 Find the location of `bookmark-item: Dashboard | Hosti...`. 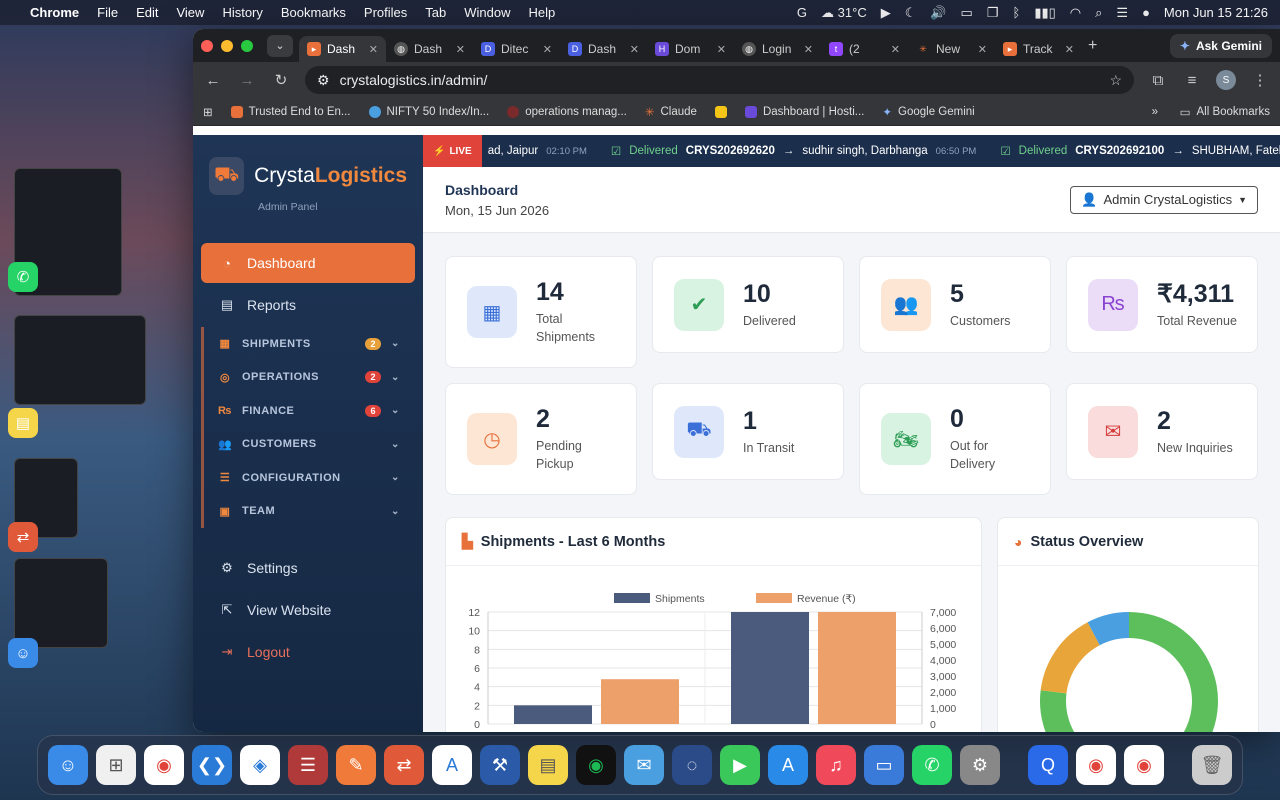

bookmark-item: Dashboard | Hosti... is located at coordinates (804, 111).